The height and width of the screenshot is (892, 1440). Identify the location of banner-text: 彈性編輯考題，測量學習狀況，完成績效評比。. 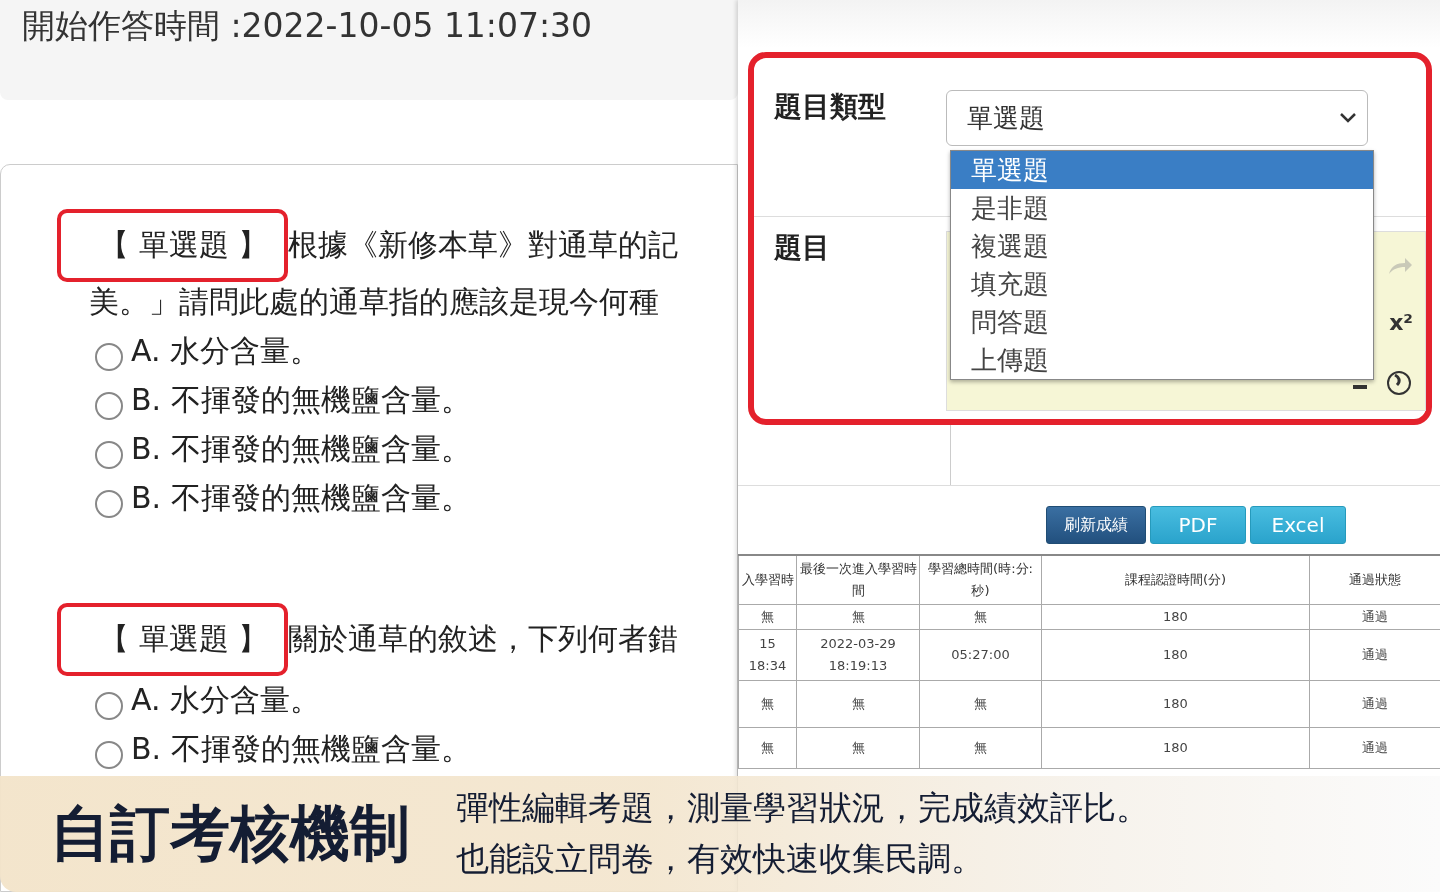
(802, 808).